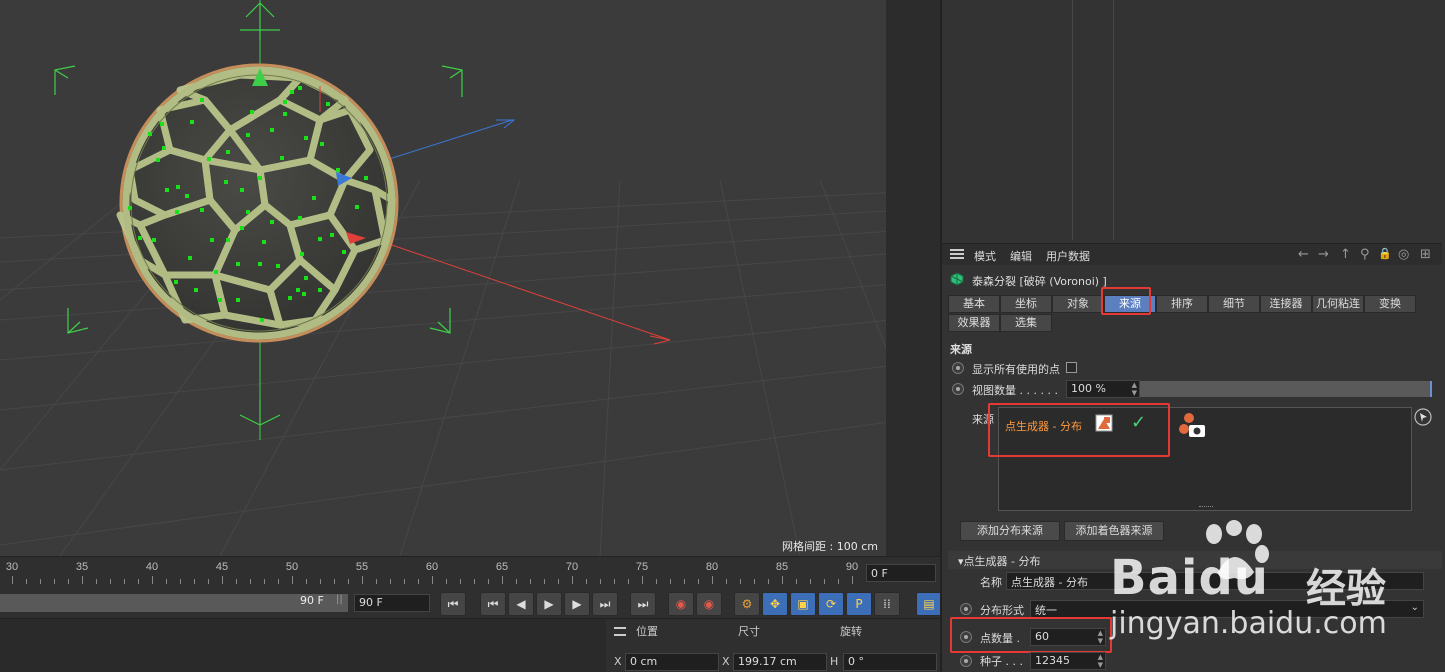 This screenshot has height=672, width=1445. Describe the element at coordinates (1100, 637) in the screenshot. I see `point-count-spinner: ▲ ▼` at that location.